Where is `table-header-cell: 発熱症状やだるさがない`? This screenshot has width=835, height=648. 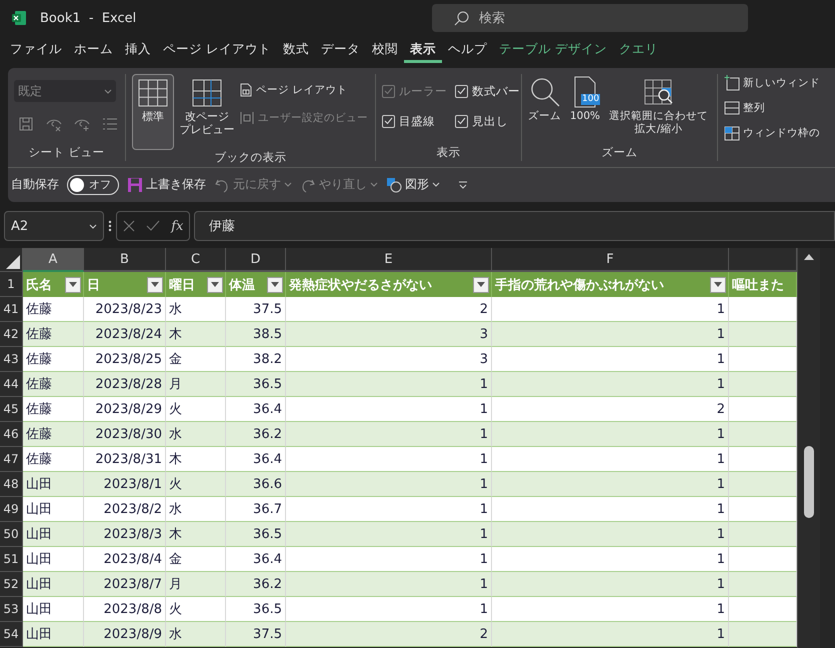 table-header-cell: 発熱症状やだるさがない is located at coordinates (389, 284).